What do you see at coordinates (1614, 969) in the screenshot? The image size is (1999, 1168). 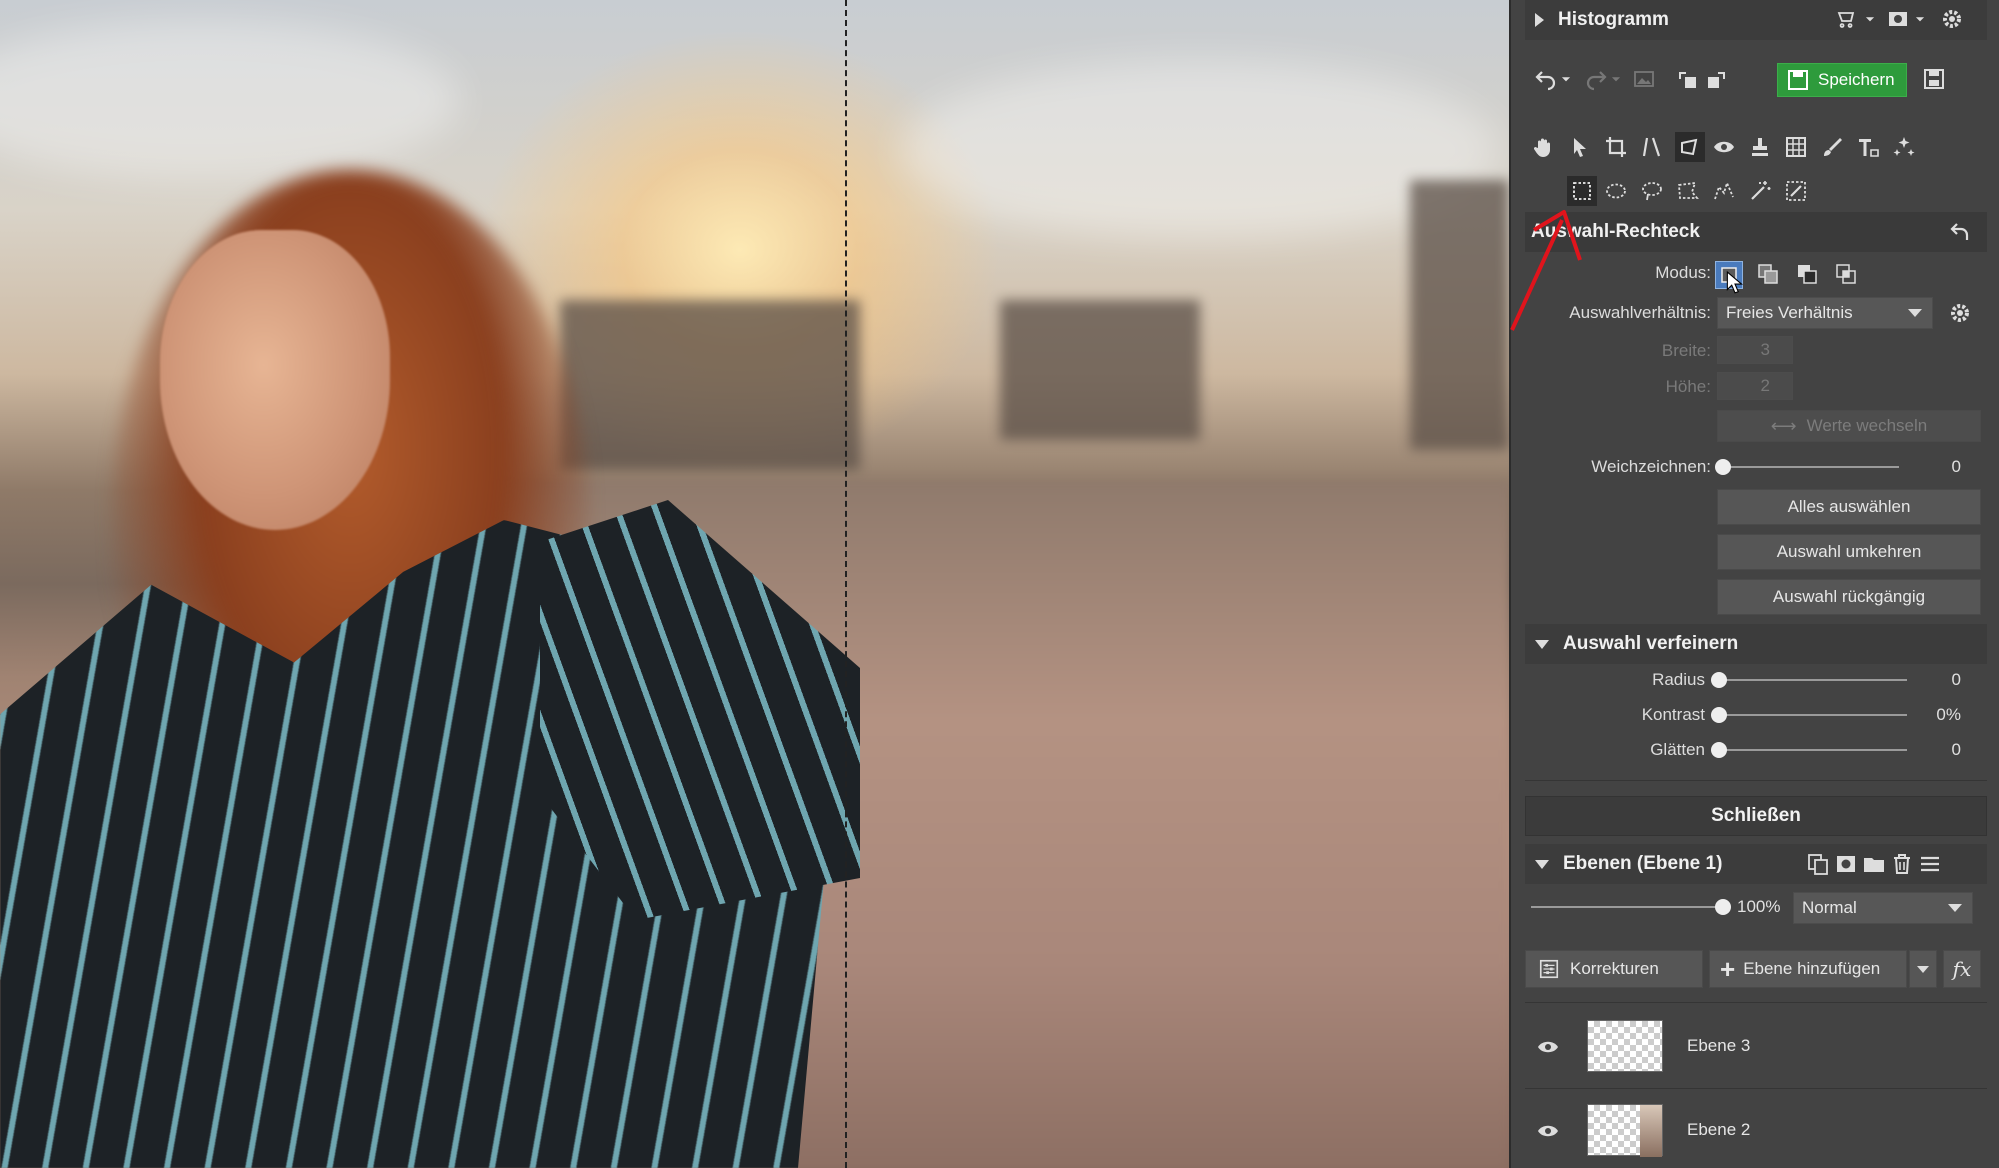 I see `adjustments-button: Korrekturen` at bounding box center [1614, 969].